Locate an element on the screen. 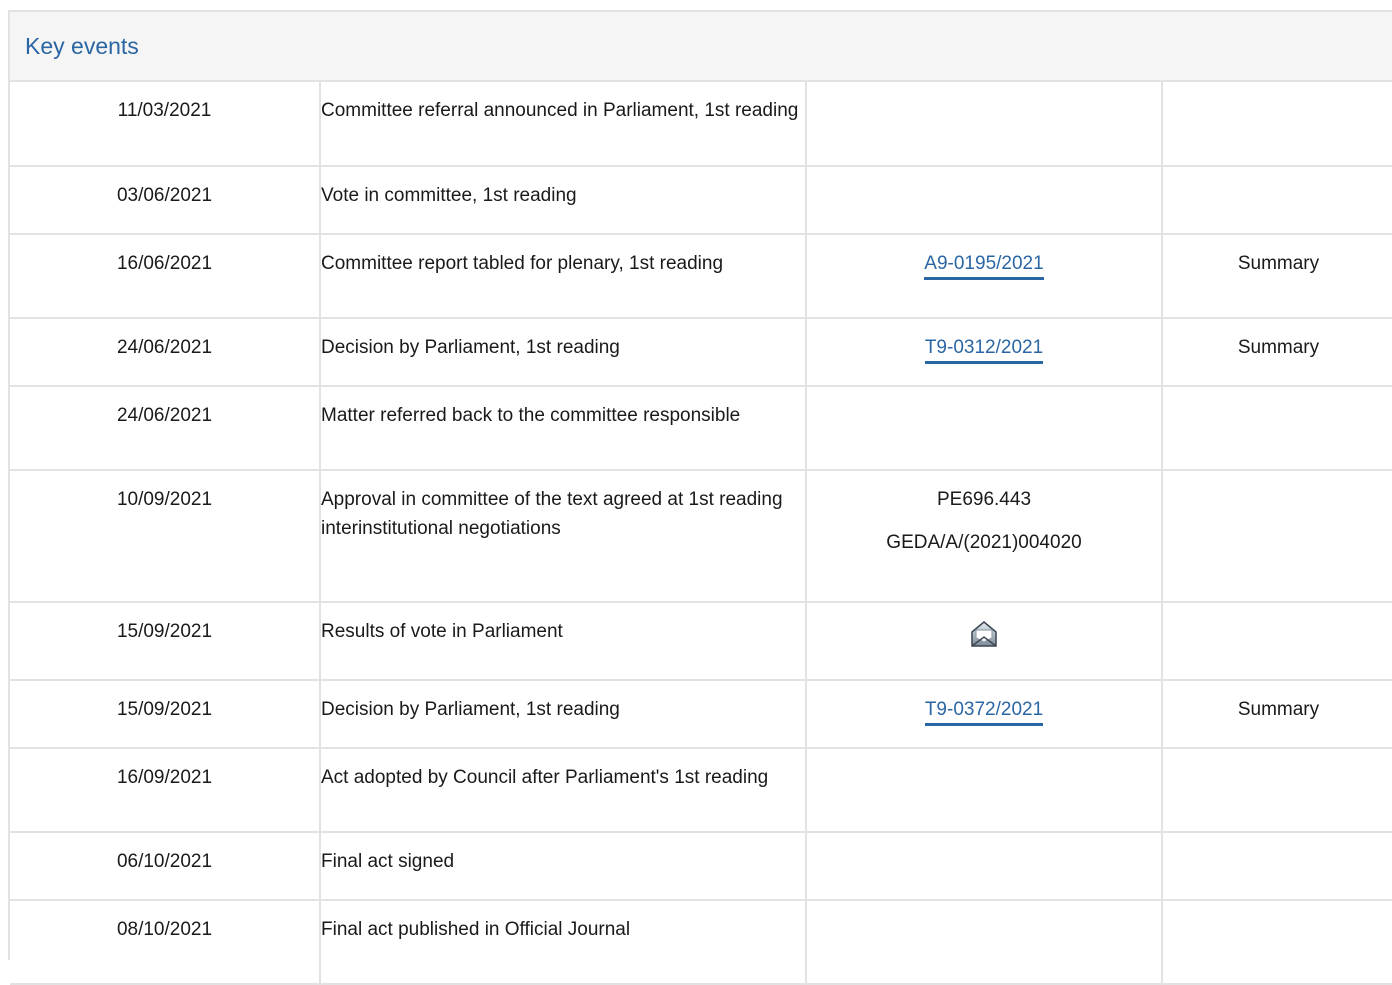 The image size is (1392, 985). event-document: T9-0312/2021 is located at coordinates (984, 352).